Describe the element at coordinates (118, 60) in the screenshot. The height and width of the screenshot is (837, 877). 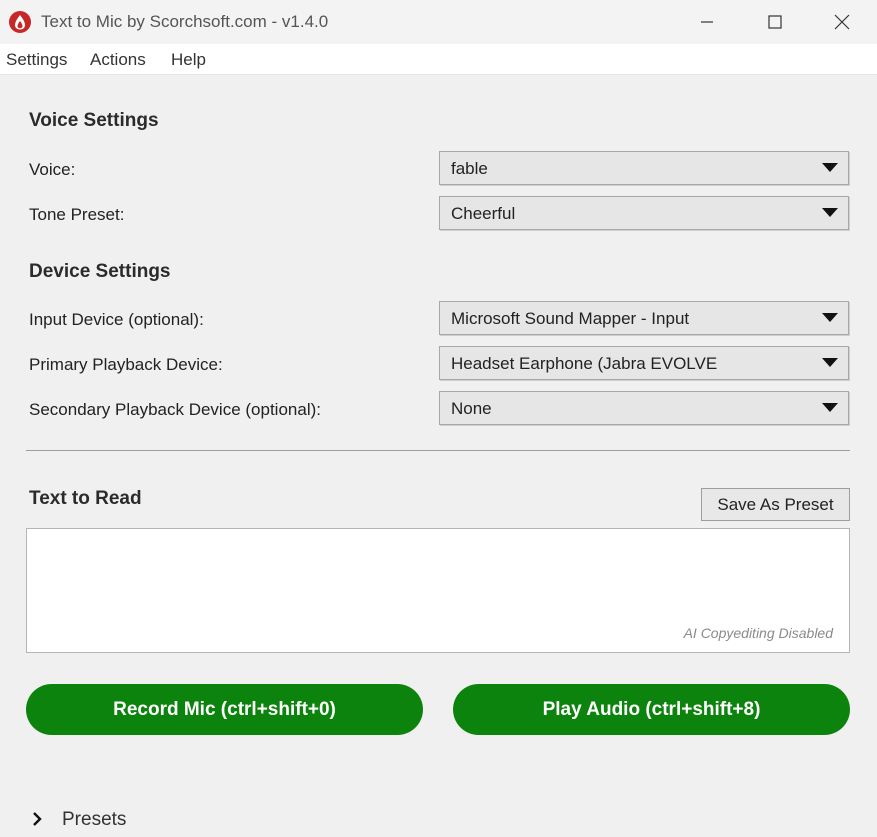
I see `menu-actions: Actions` at that location.